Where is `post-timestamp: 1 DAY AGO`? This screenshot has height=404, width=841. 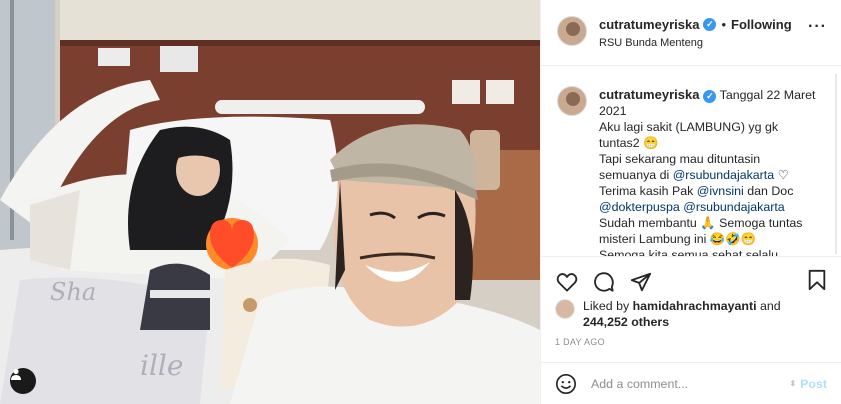
post-timestamp: 1 DAY AGO is located at coordinates (691, 346).